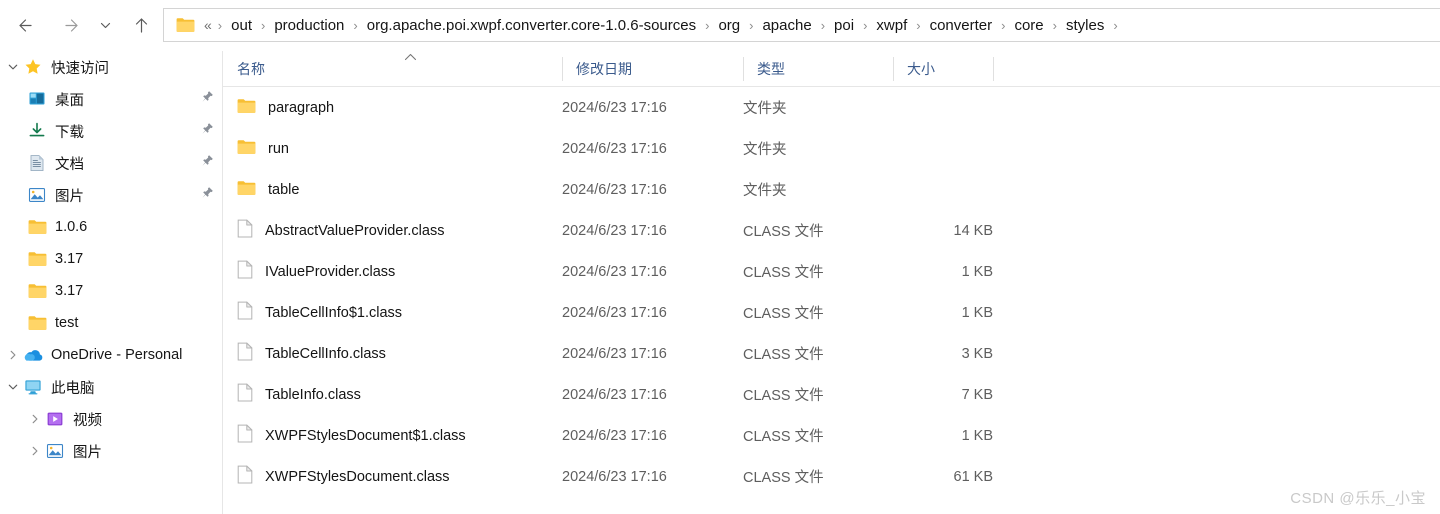  What do you see at coordinates (33, 67) in the screenshot?
I see `star-icon` at bounding box center [33, 67].